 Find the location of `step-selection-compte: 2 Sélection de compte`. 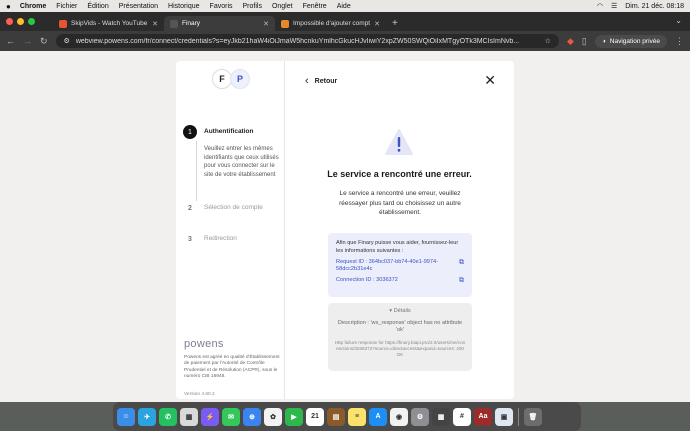

step-selection-compte: 2 Sélection de compte is located at coordinates (223, 208).